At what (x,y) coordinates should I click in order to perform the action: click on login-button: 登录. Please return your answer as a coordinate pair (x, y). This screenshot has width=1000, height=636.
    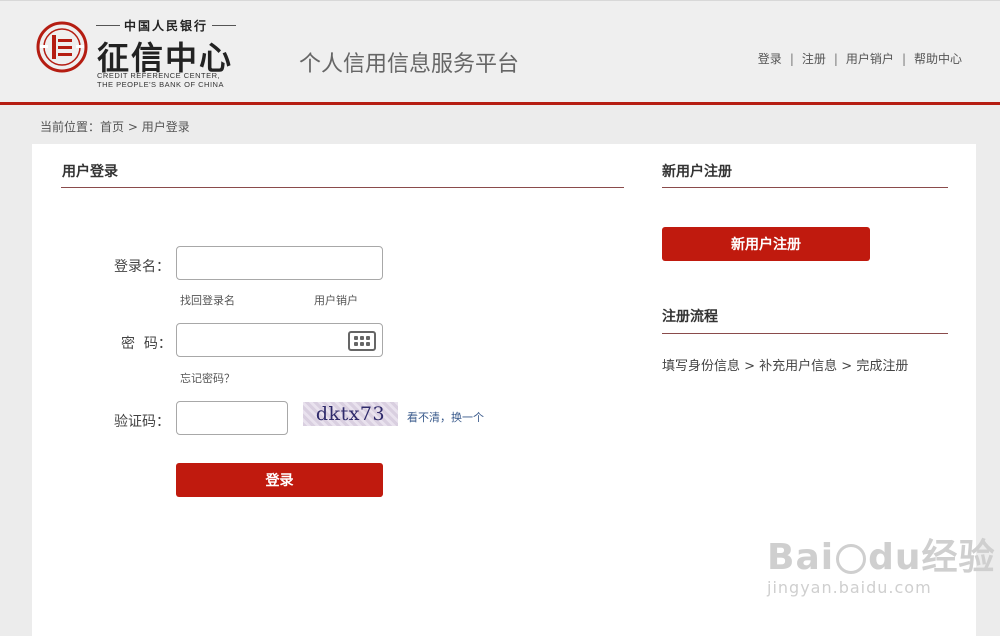
    Looking at the image, I should click on (279, 480).